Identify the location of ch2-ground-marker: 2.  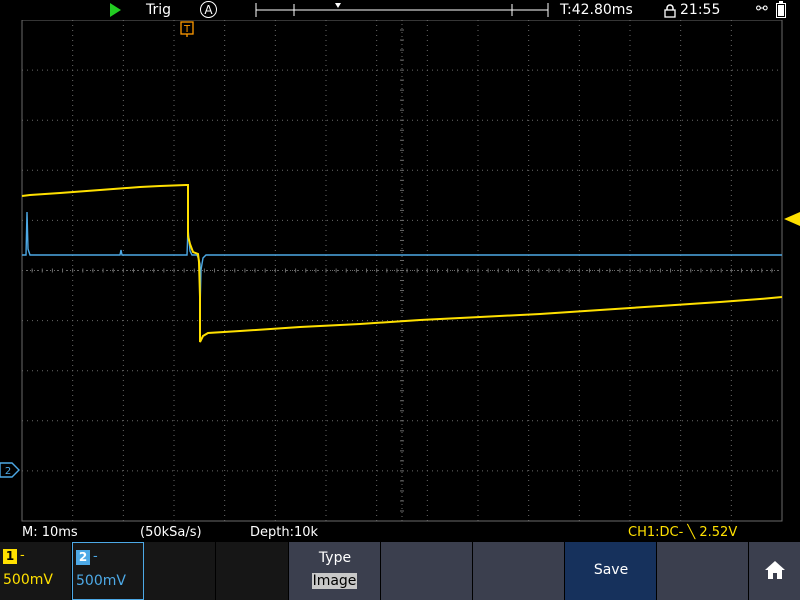
(10, 470).